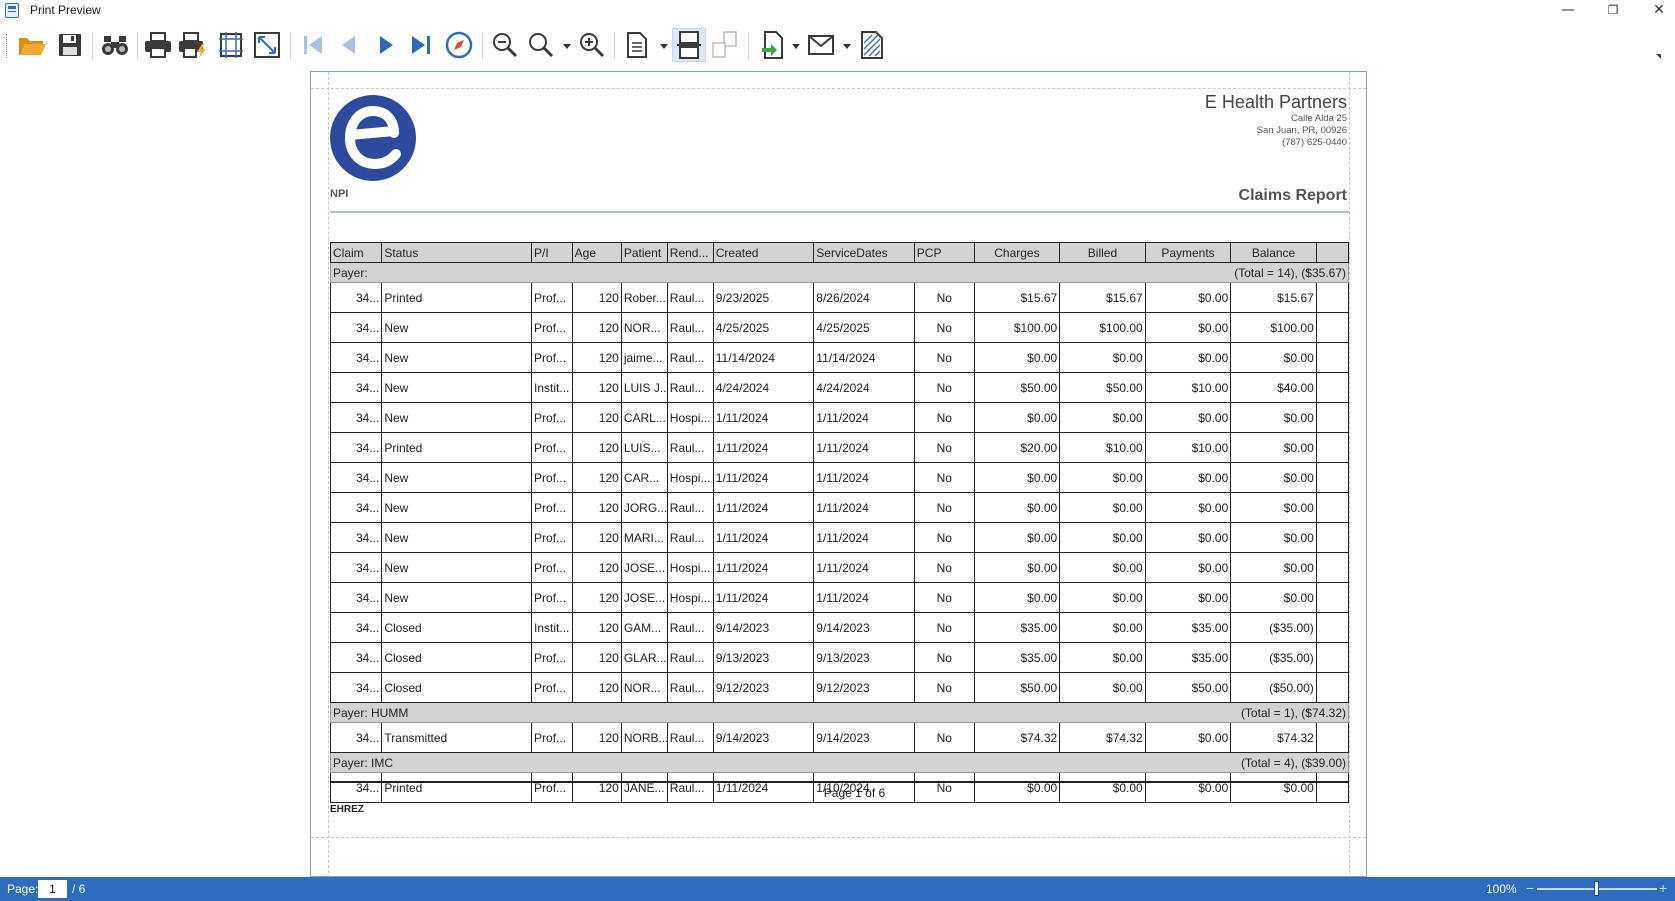 The image size is (1675, 901). Describe the element at coordinates (854, 793) in the screenshot. I see `page-count: Page 1 of 6` at that location.